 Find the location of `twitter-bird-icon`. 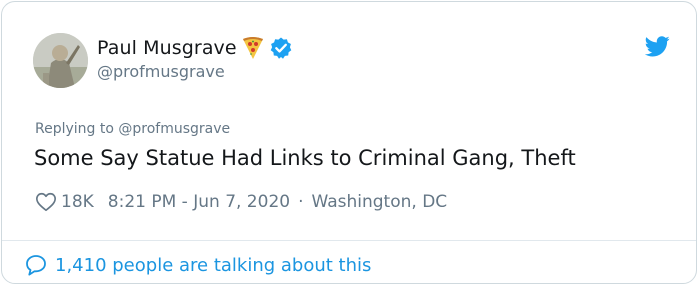

twitter-bird-icon is located at coordinates (657, 46).